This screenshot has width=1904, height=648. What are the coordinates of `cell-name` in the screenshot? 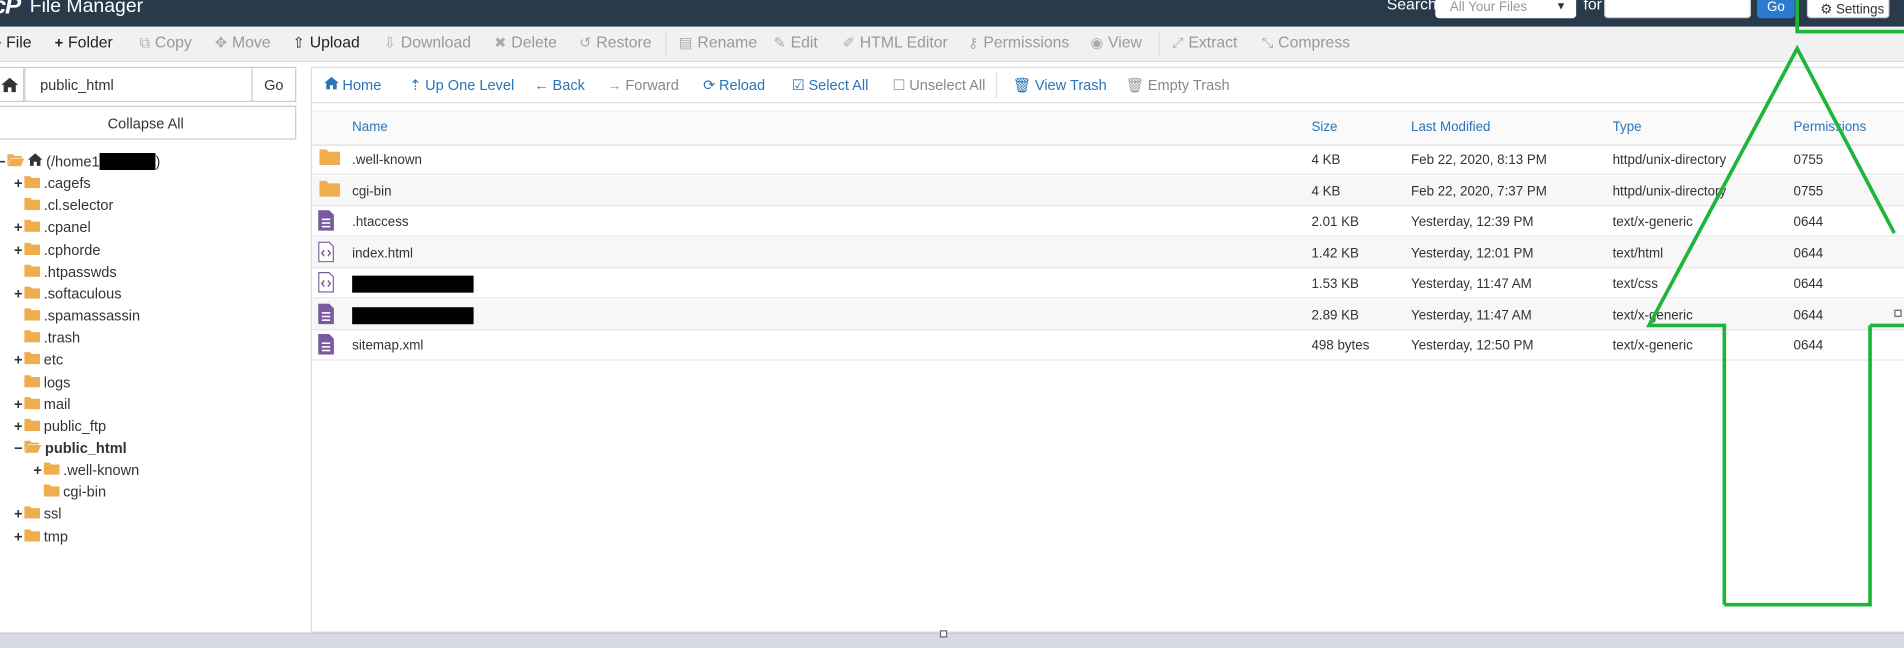 It's located at (413, 286).